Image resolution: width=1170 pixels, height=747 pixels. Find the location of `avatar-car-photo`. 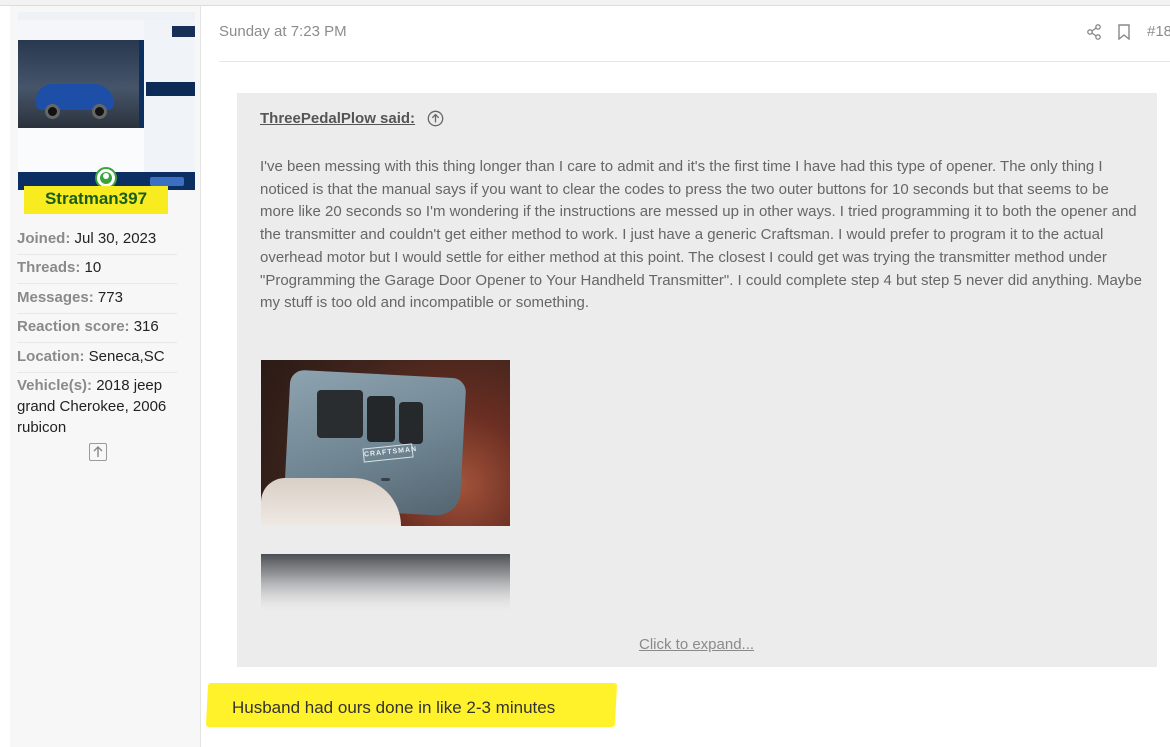

avatar-car-photo is located at coordinates (78, 84).